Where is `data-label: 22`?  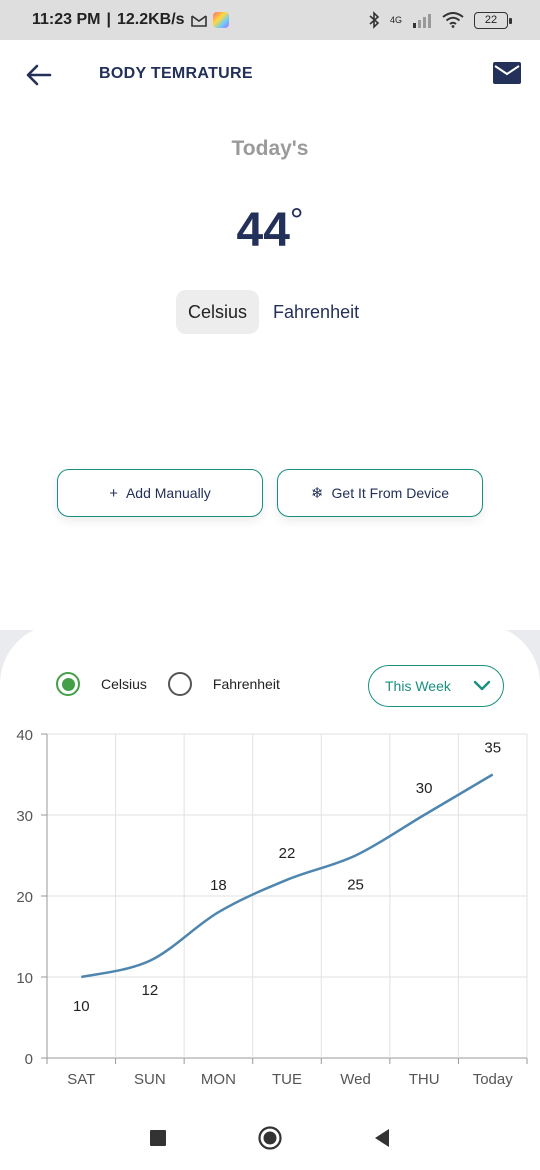
data-label: 22 is located at coordinates (287, 853).